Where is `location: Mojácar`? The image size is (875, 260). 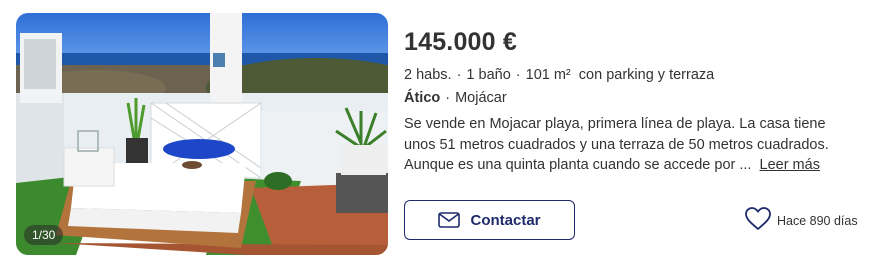 location: Mojácar is located at coordinates (481, 98).